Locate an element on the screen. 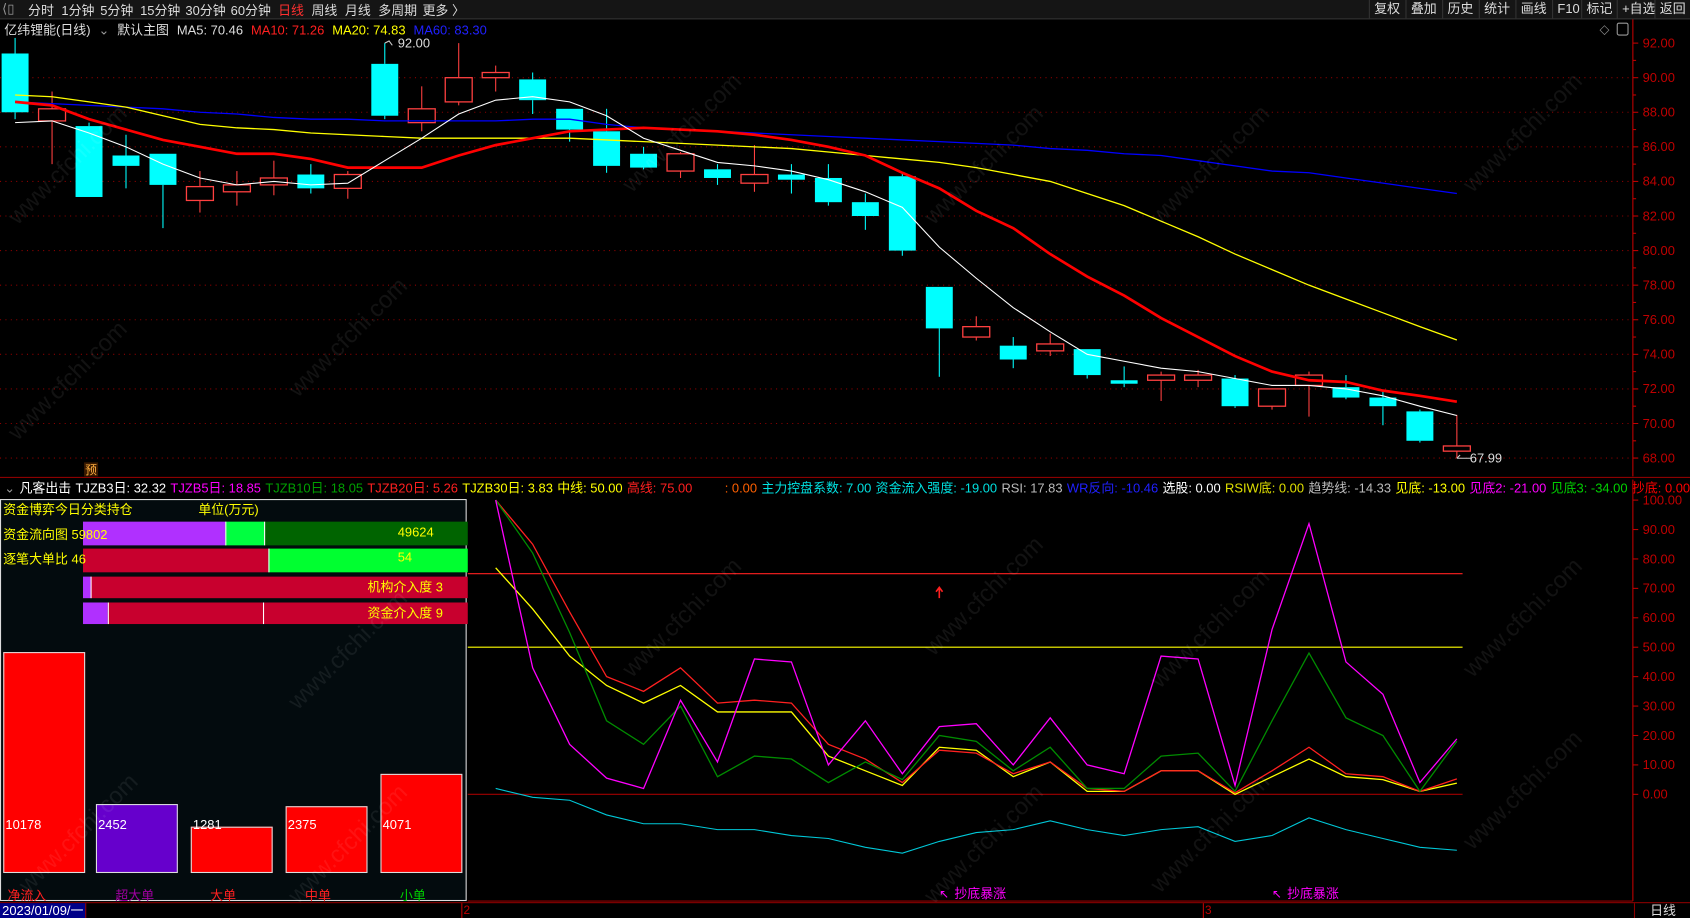  indicator-axis-label: 20.00 is located at coordinates (1659, 735).